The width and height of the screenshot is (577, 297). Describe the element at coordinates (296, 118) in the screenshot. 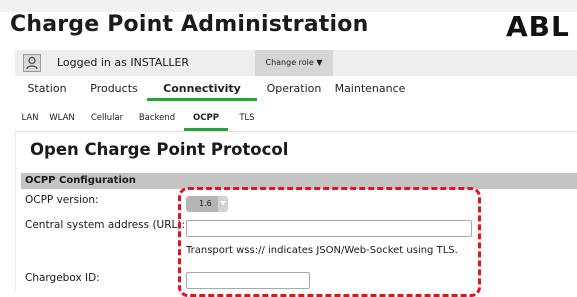

I see `sub-nav: LAN WLAN Cellular Backend OCPP TLS` at that location.